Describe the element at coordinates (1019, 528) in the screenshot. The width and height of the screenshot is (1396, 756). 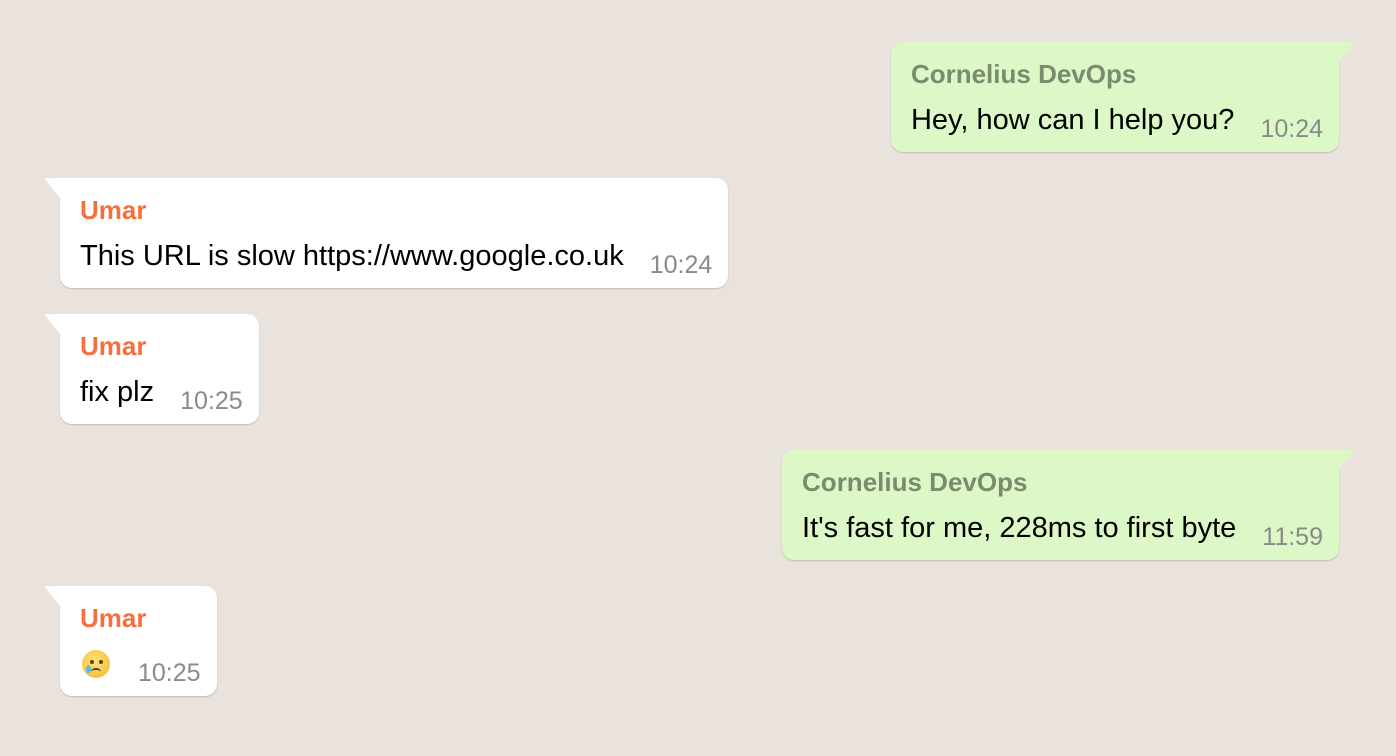
I see `message-text: It's fast for me, 228ms to first byte` at that location.